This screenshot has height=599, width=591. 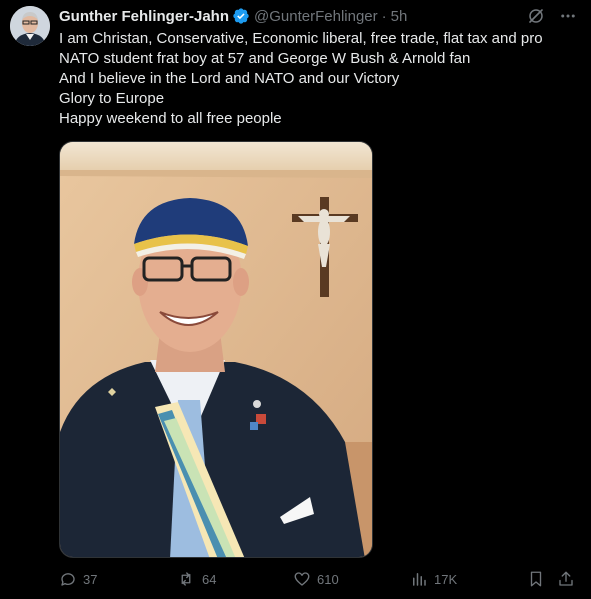 I want to click on tweet-top-actions, so click(x=552, y=16).